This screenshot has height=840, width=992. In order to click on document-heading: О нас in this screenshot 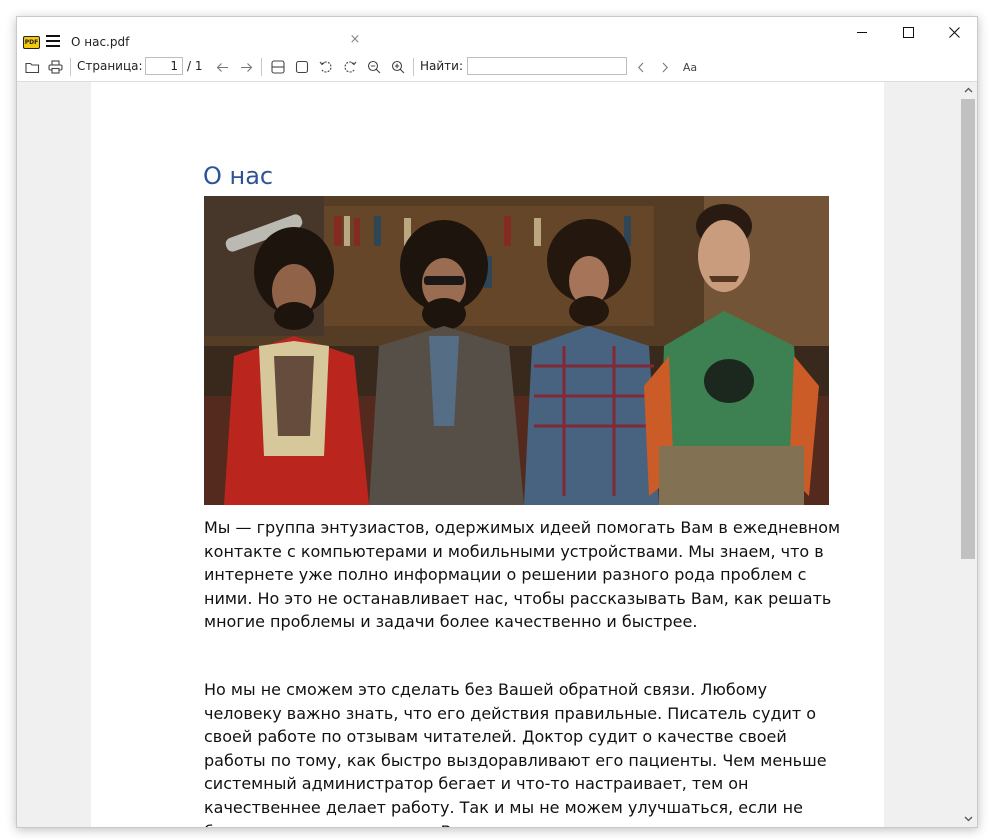, I will do `click(238, 176)`.